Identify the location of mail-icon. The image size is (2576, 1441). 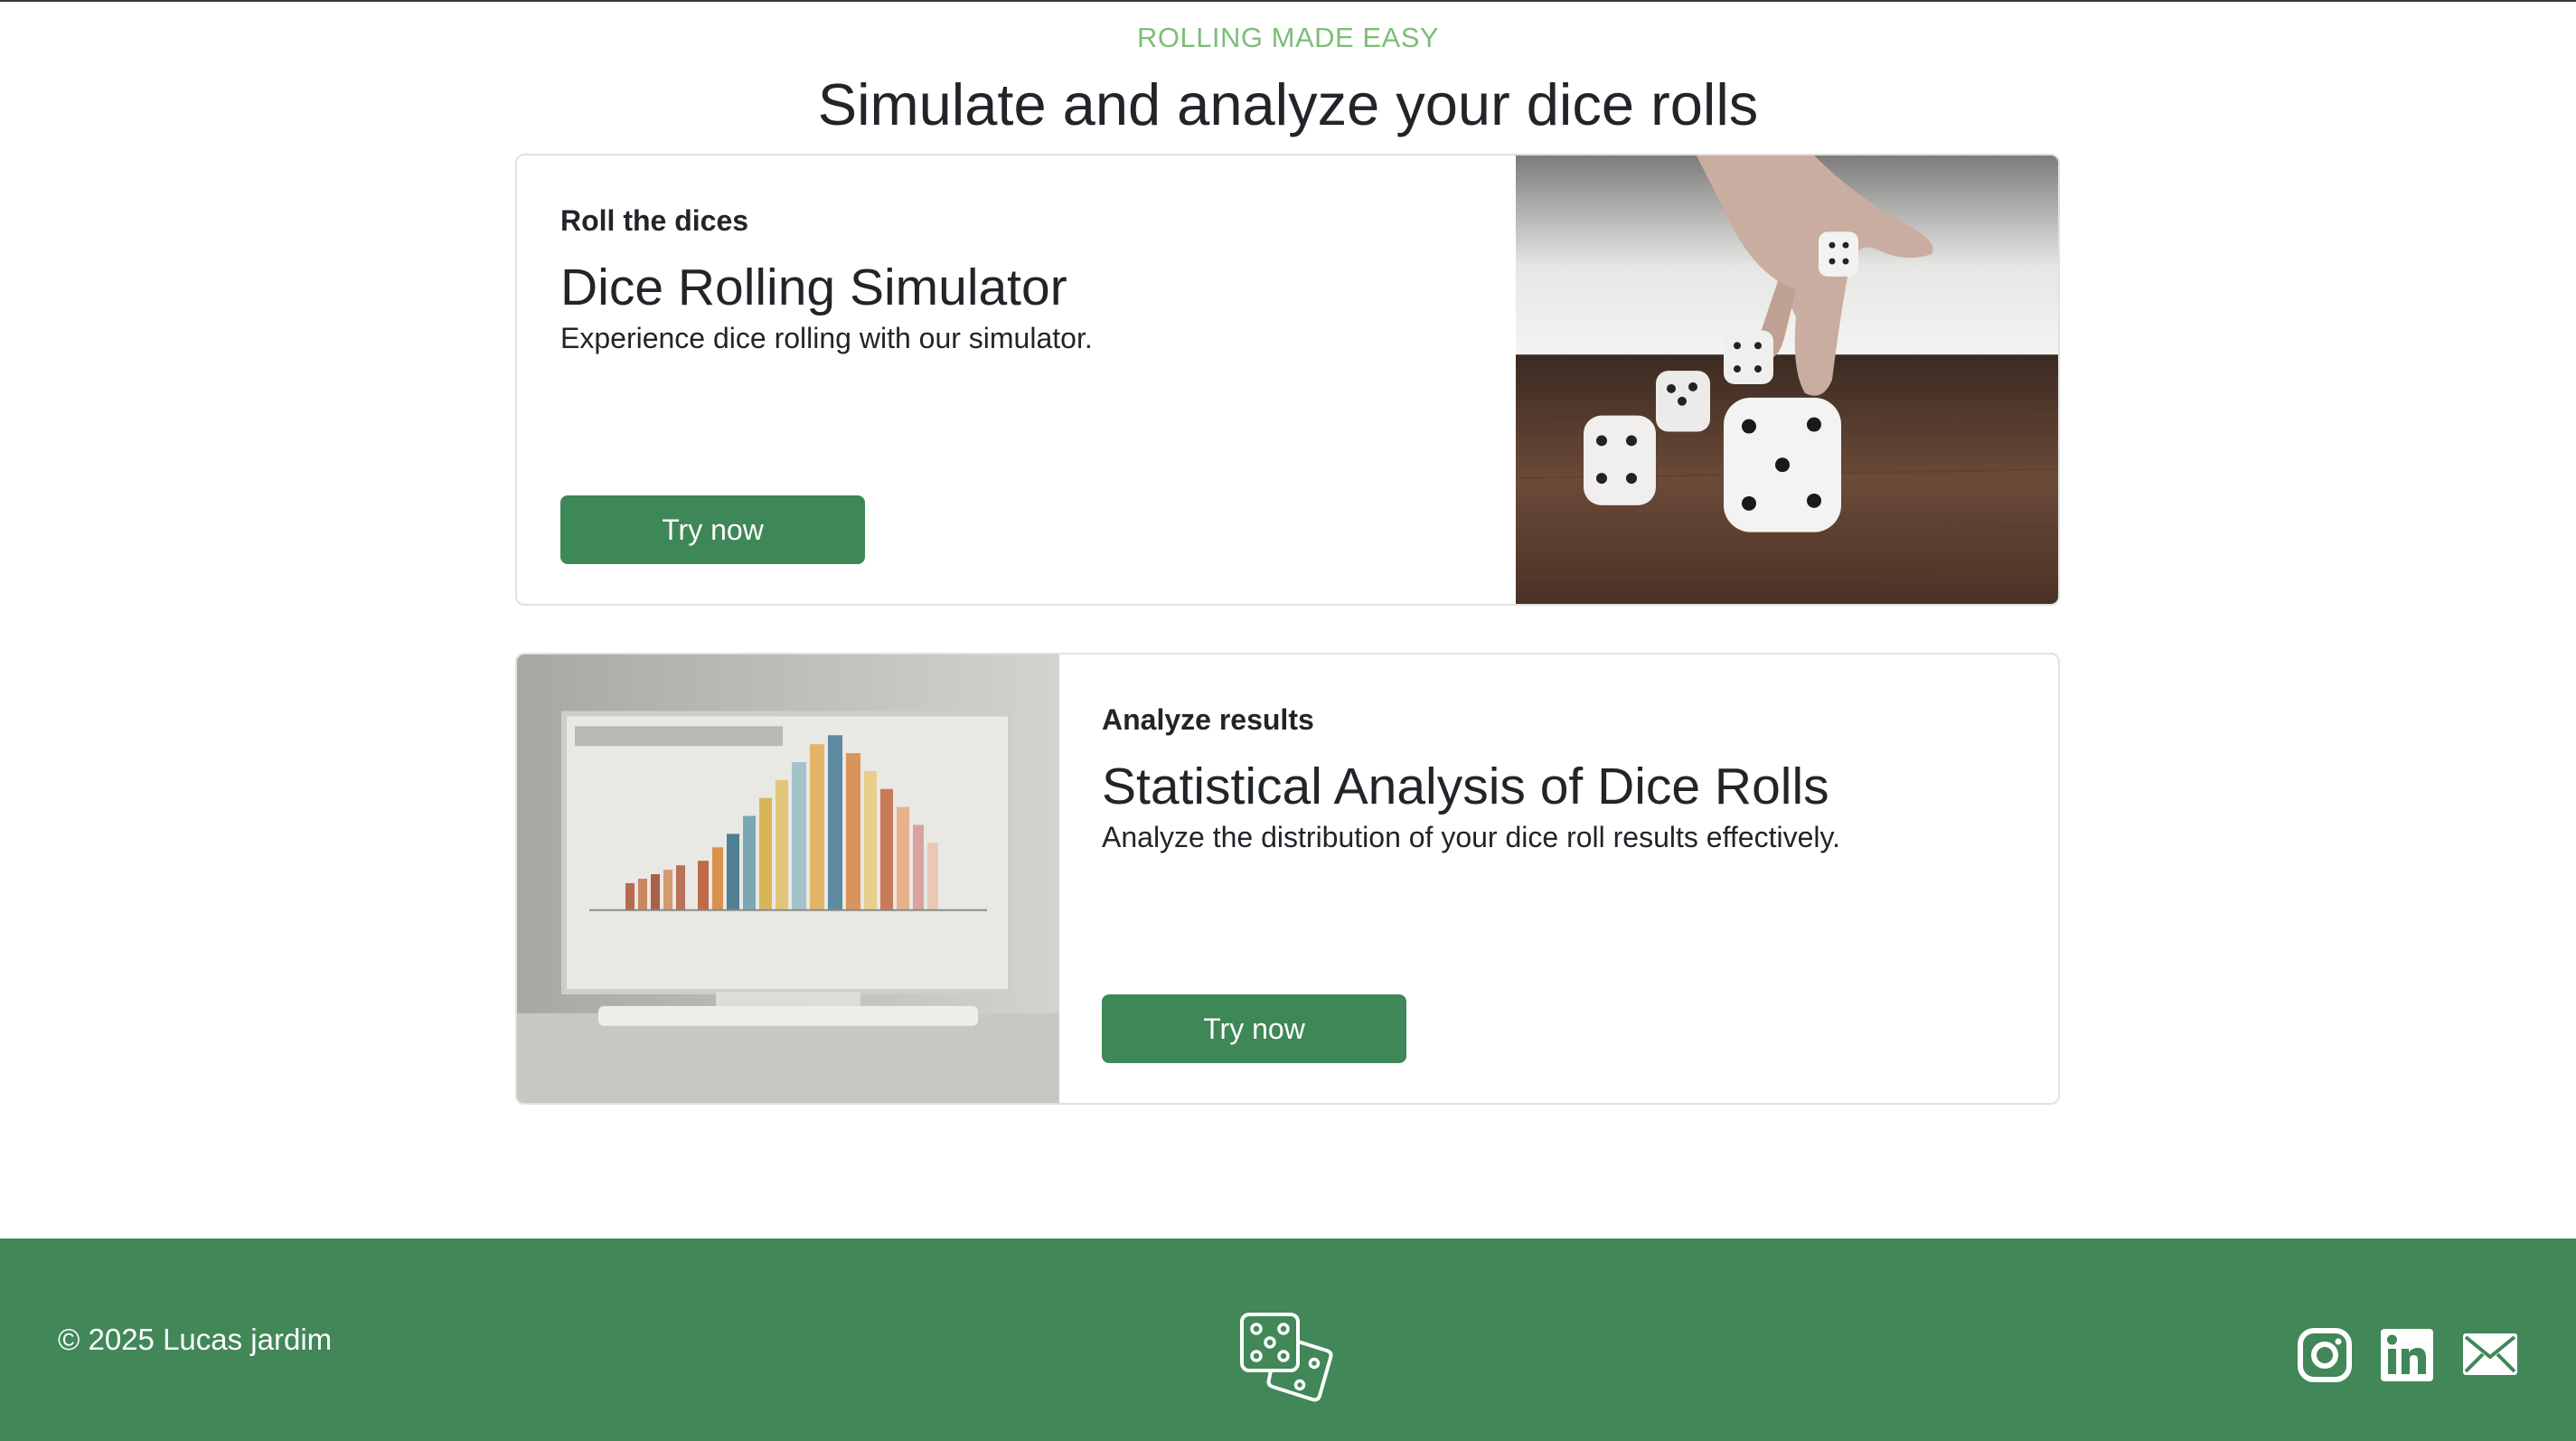
(2490, 1354).